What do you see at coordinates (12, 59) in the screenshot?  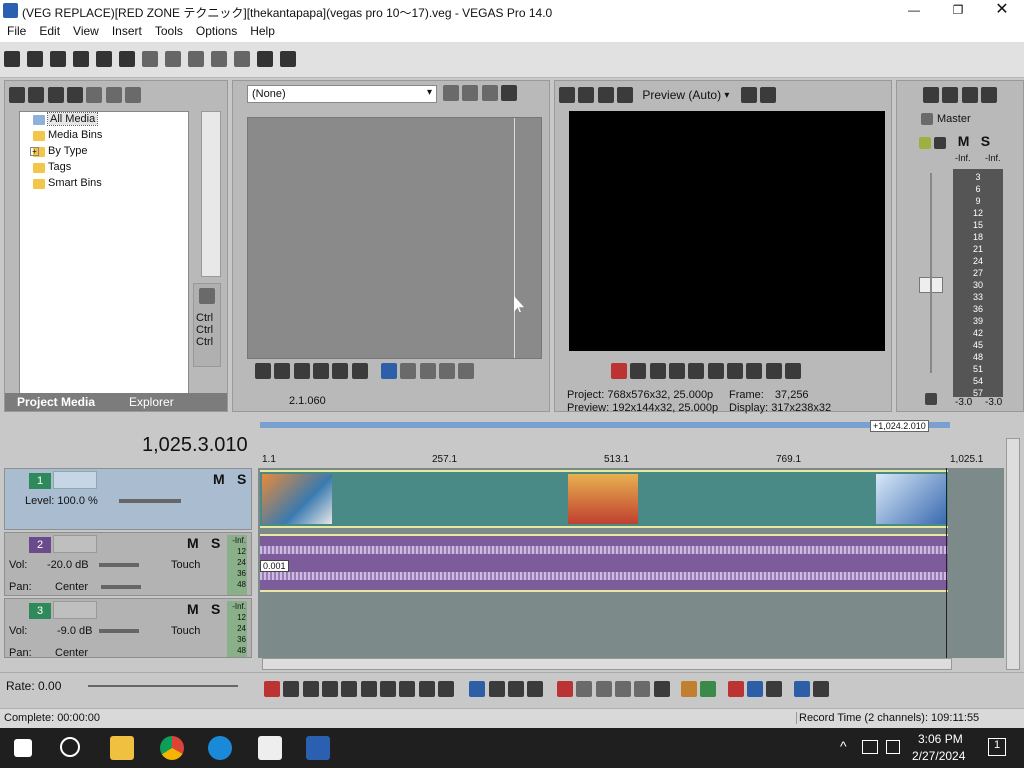 I see `new-file-icon` at bounding box center [12, 59].